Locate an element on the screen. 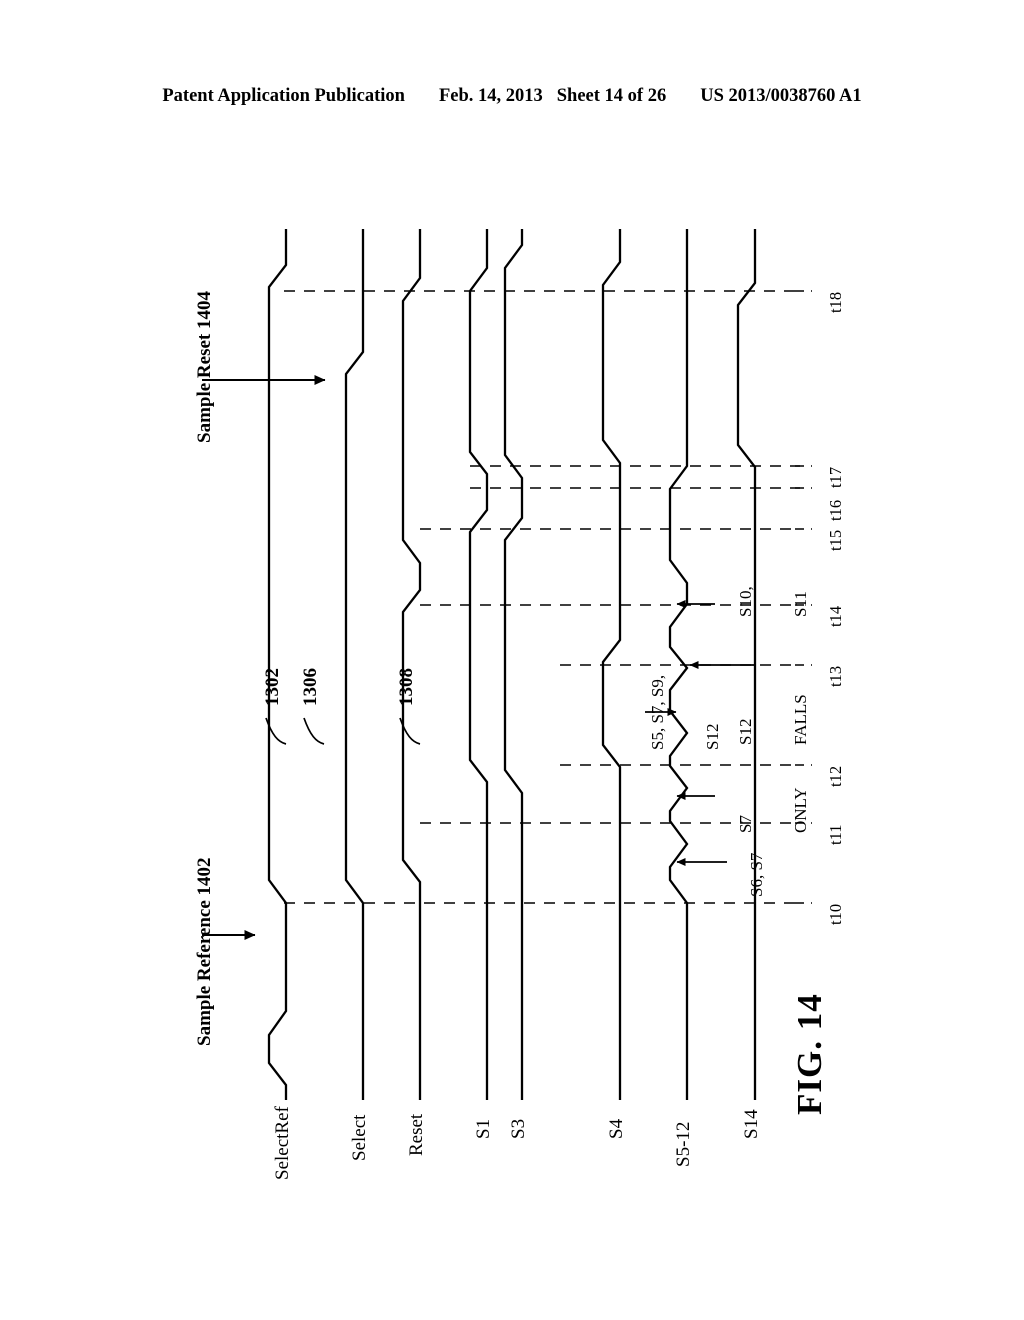 The image size is (1024, 1320). waveform-selectref is located at coordinates (277, 664).